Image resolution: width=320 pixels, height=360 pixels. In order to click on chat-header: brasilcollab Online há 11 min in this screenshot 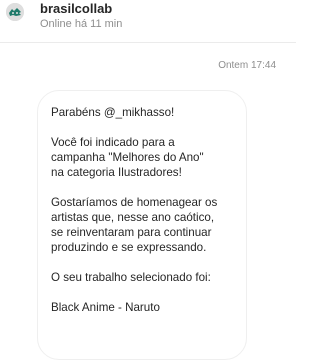, I will do `click(148, 21)`.